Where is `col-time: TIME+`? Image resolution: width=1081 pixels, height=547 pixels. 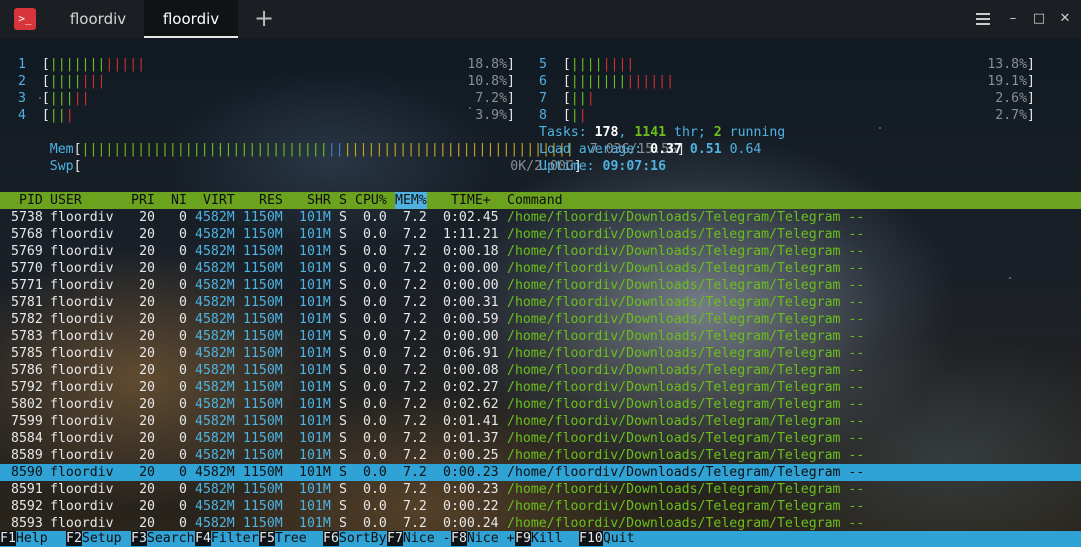 col-time: TIME+ is located at coordinates (471, 200).